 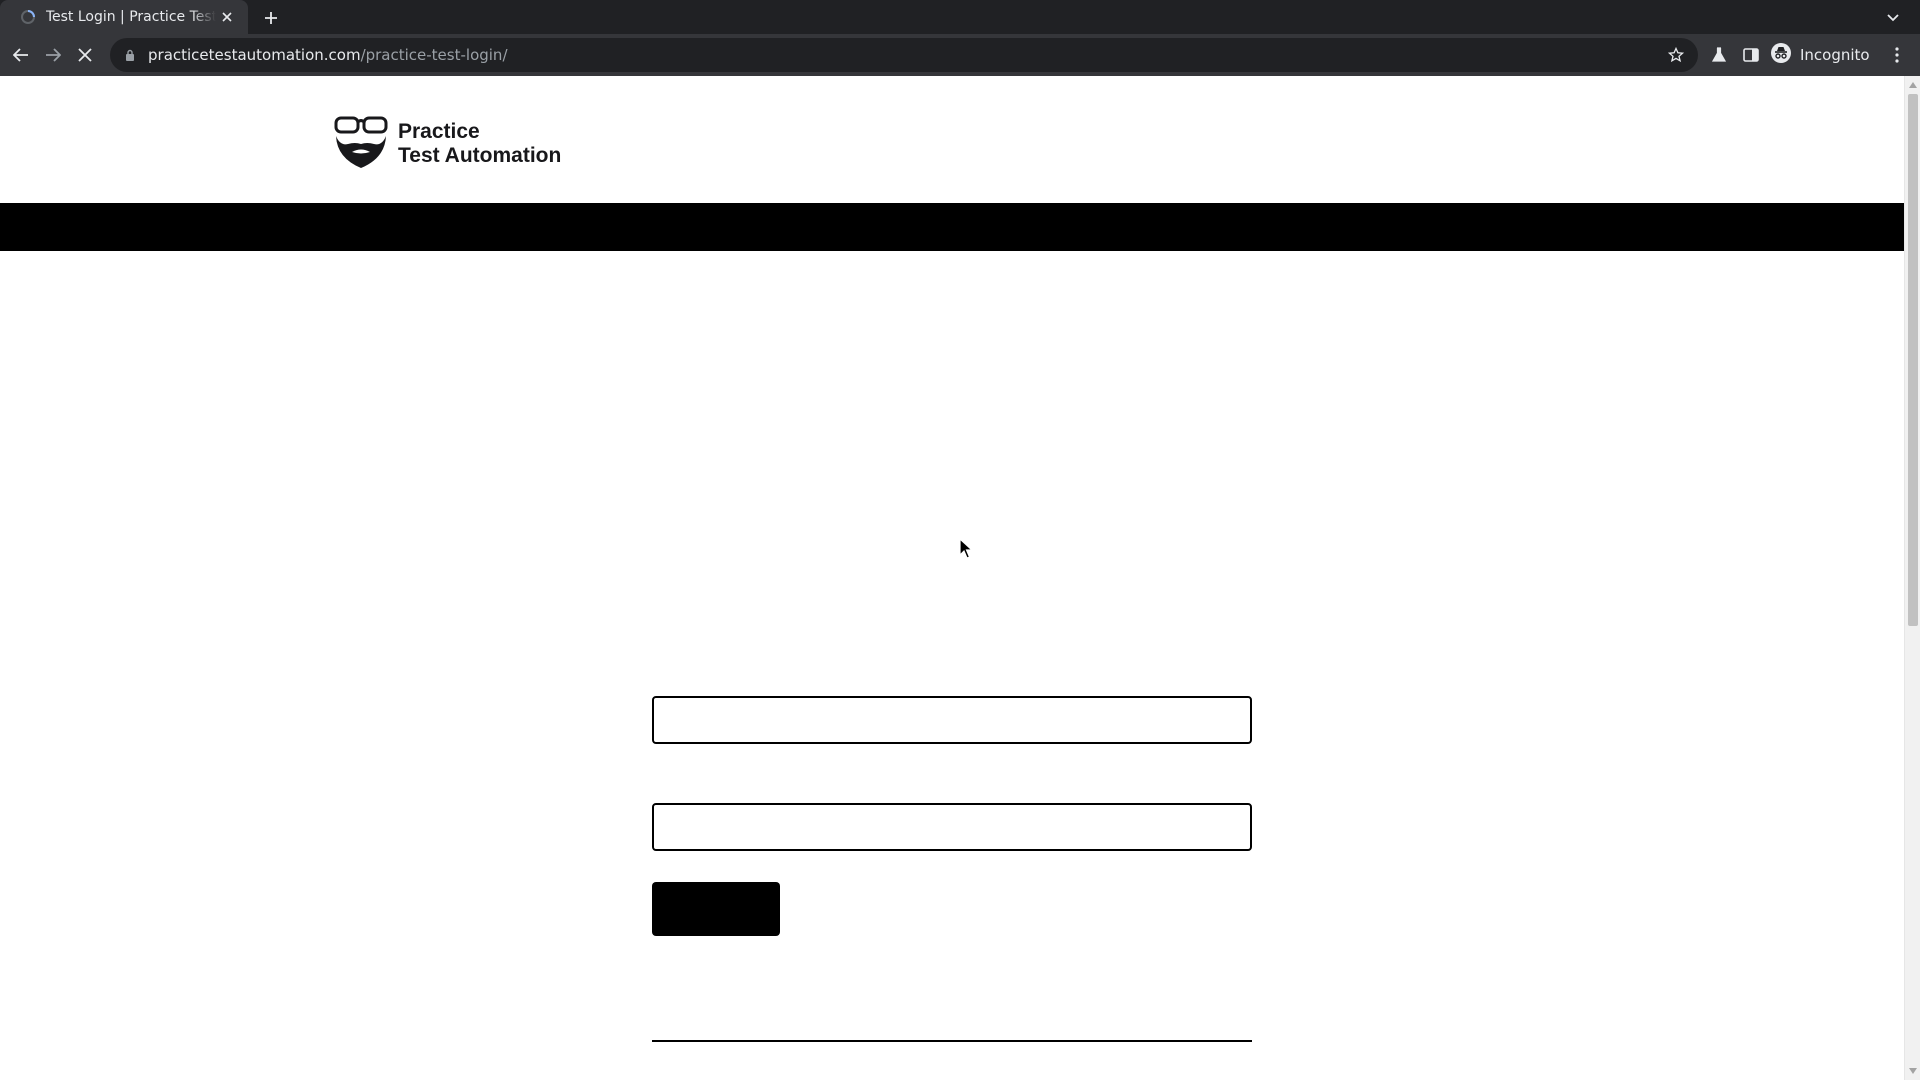 What do you see at coordinates (439, 131) in the screenshot?
I see `logo-line-1: Practice` at bounding box center [439, 131].